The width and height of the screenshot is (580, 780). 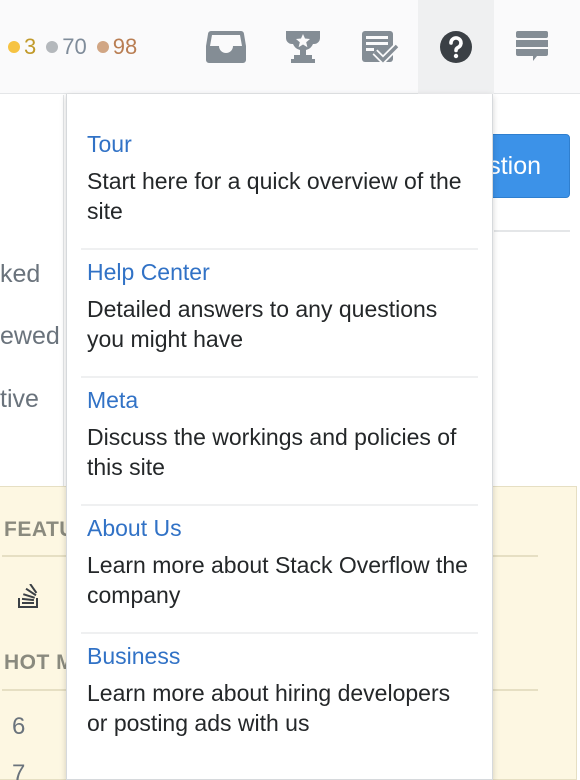 I want to click on gold-badge-count: 3, so click(x=30, y=46).